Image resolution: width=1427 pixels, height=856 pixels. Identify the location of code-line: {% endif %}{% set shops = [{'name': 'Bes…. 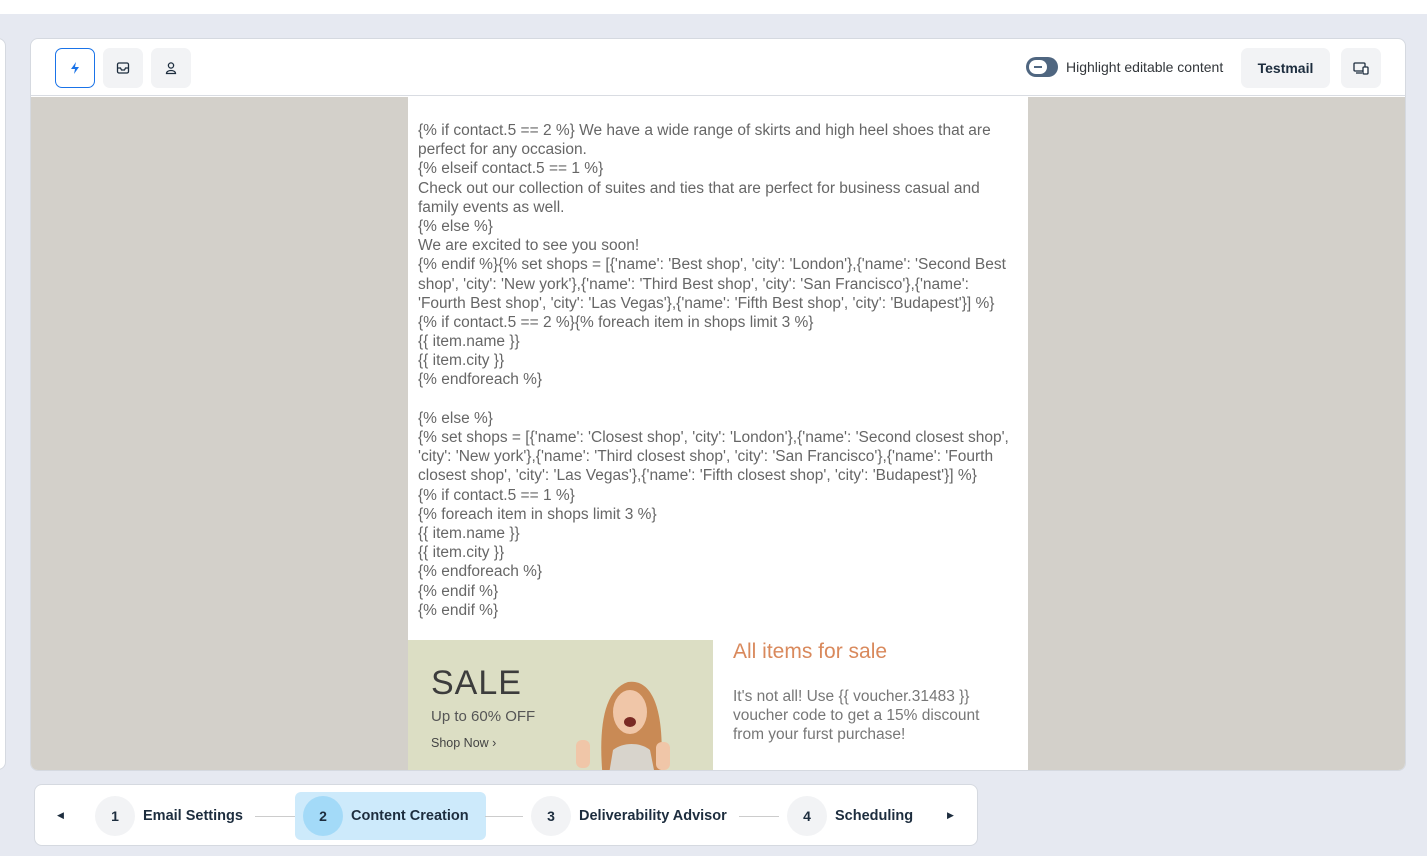
(712, 265).